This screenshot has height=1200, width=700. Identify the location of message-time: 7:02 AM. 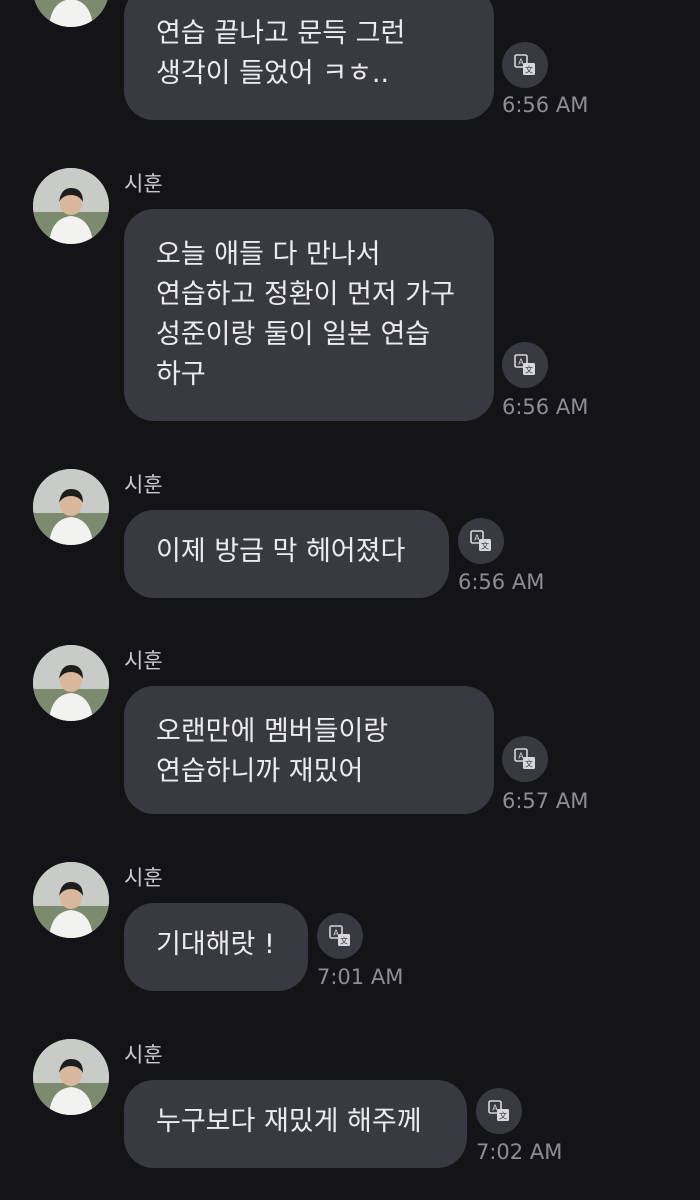
(519, 1152).